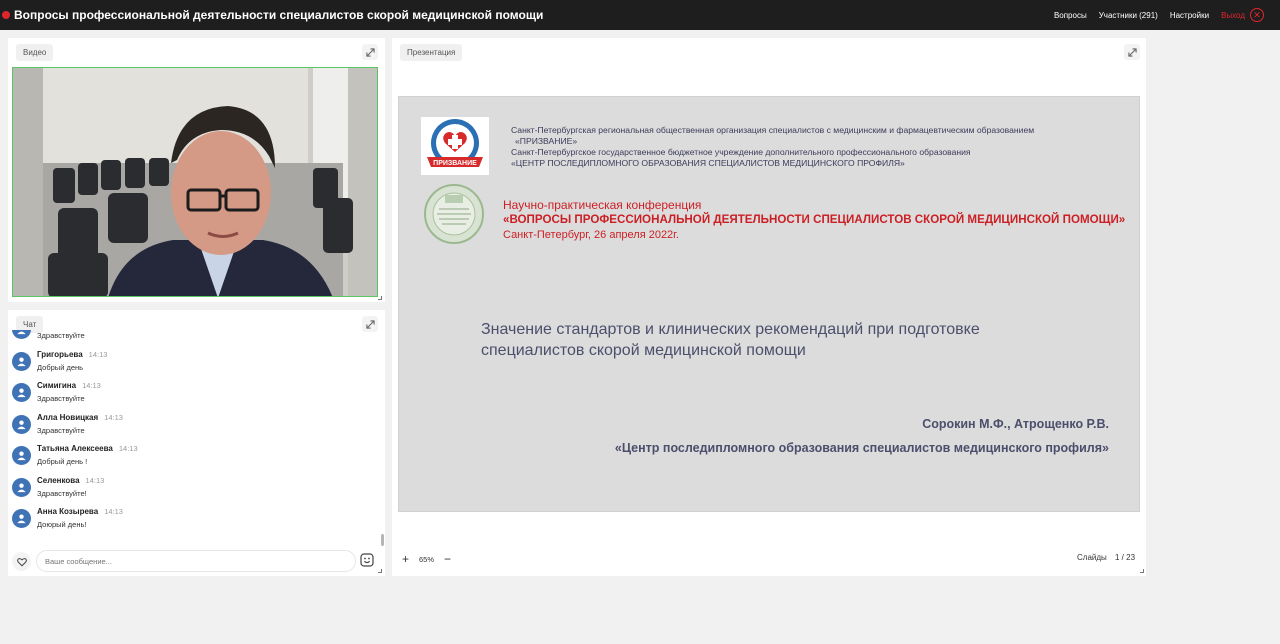  What do you see at coordinates (62, 461) in the screenshot?
I see `chat-message-text: Добрый день !` at bounding box center [62, 461].